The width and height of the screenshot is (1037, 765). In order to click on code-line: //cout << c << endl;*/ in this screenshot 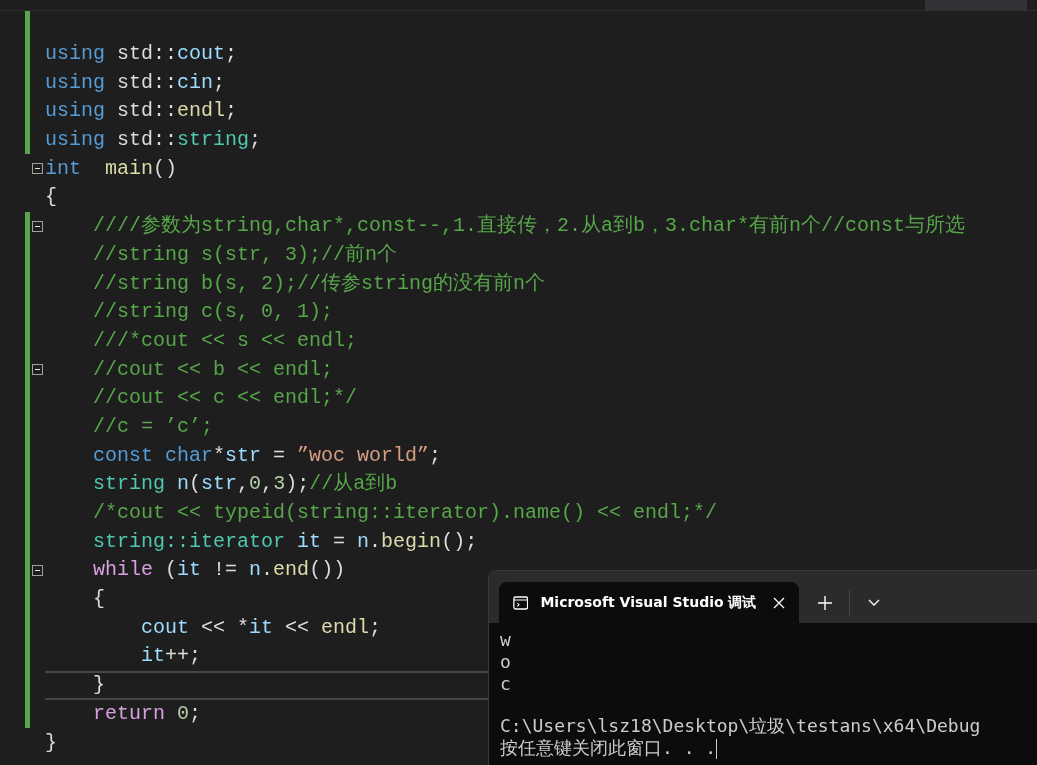, I will do `click(225, 398)`.